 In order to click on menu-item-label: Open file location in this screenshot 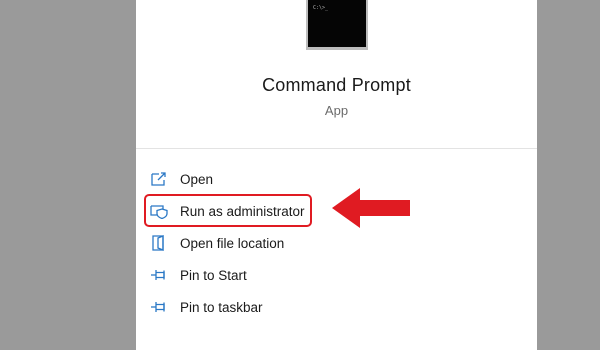, I will do `click(232, 243)`.